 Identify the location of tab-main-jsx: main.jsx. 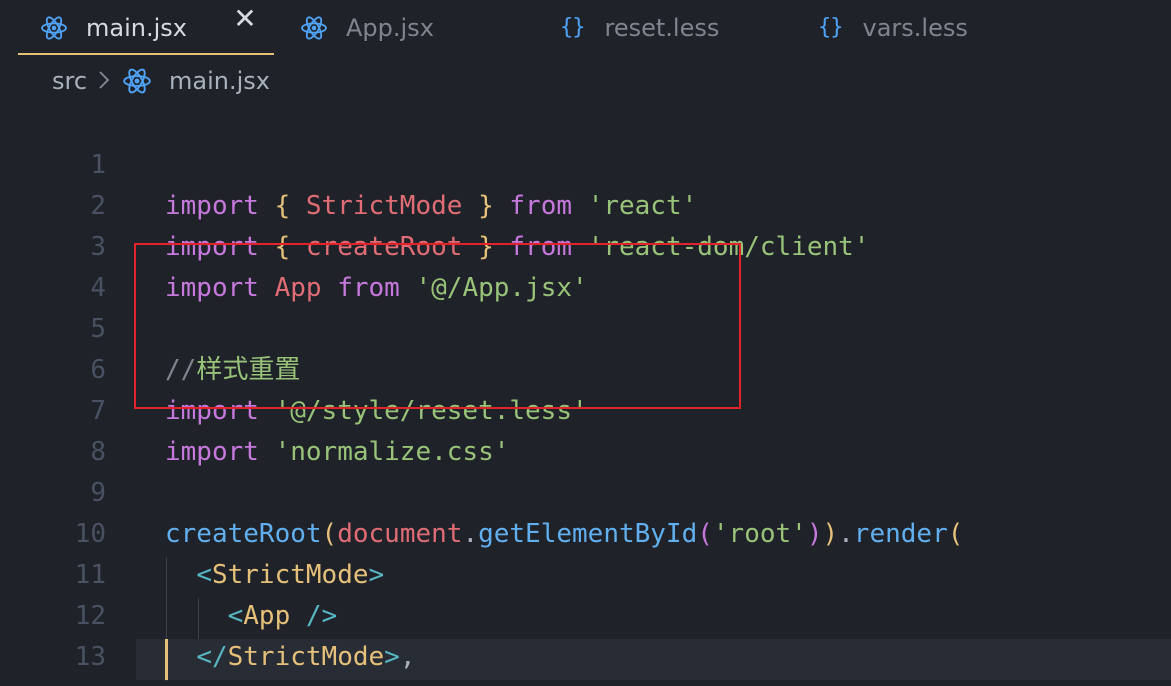
(113, 27).